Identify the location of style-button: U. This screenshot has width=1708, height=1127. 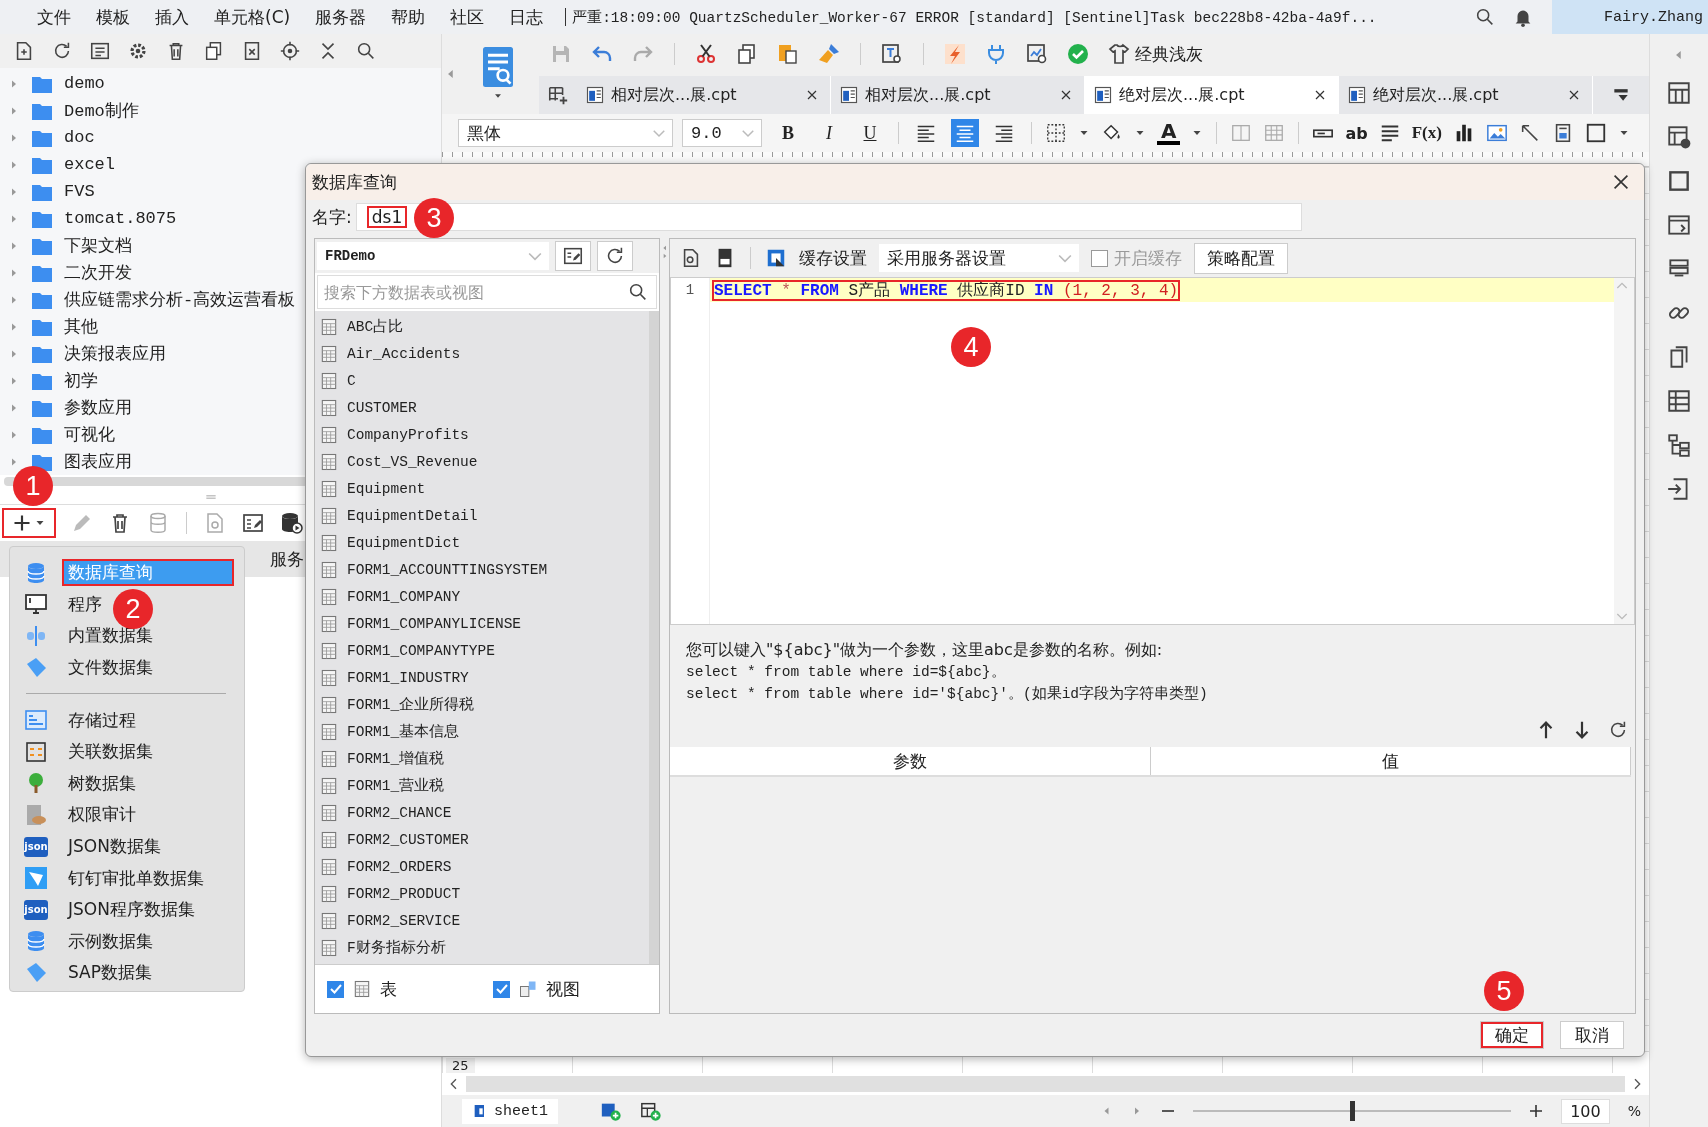
(870, 133).